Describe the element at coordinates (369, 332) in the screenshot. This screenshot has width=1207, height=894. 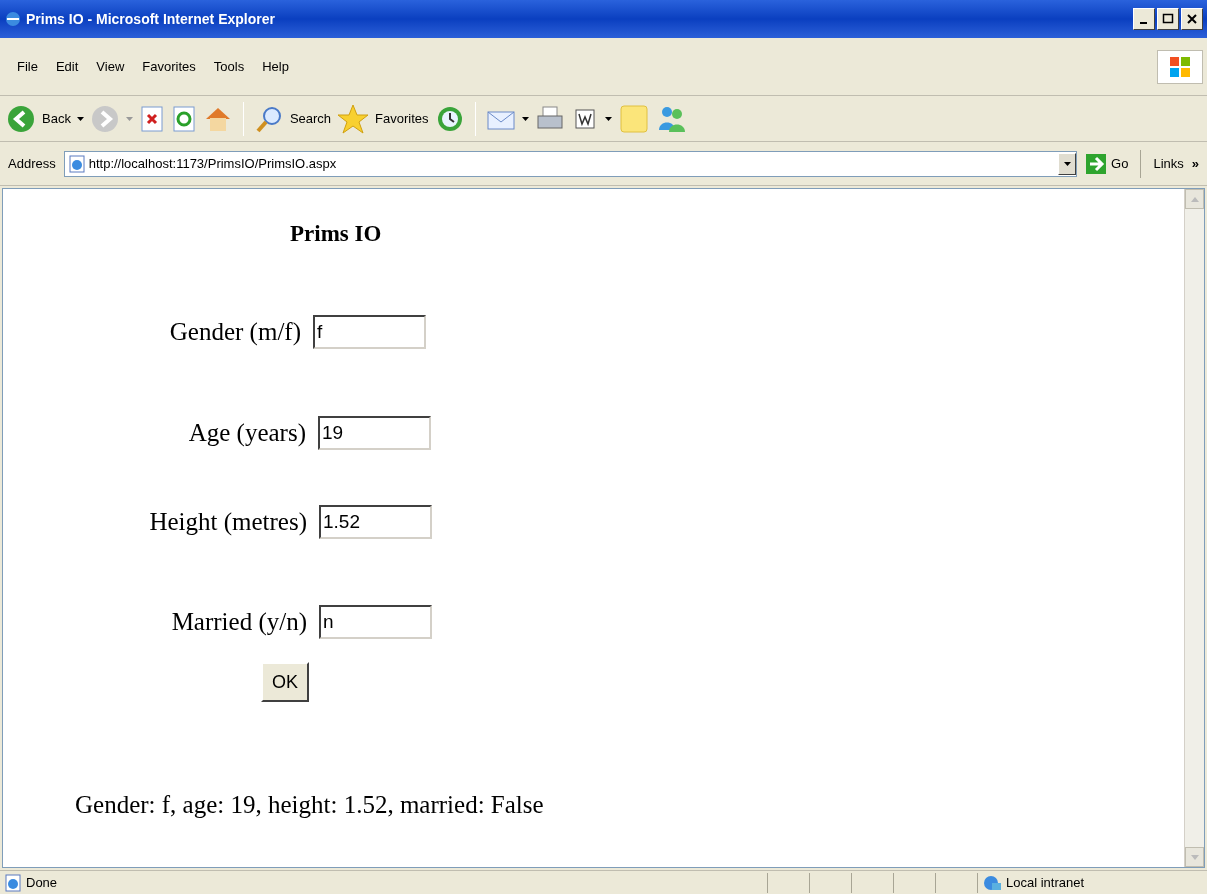
I see `input-field: f` at that location.